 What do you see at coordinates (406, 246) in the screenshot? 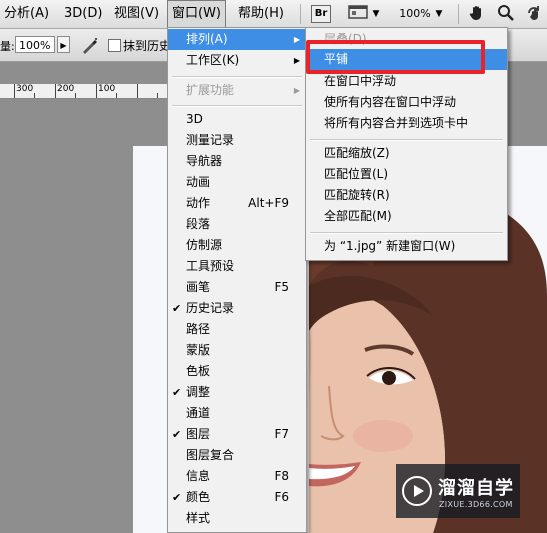
I see `menu-item-new-window: 为 “1.jpg” 新建窗口(W)` at bounding box center [406, 246].